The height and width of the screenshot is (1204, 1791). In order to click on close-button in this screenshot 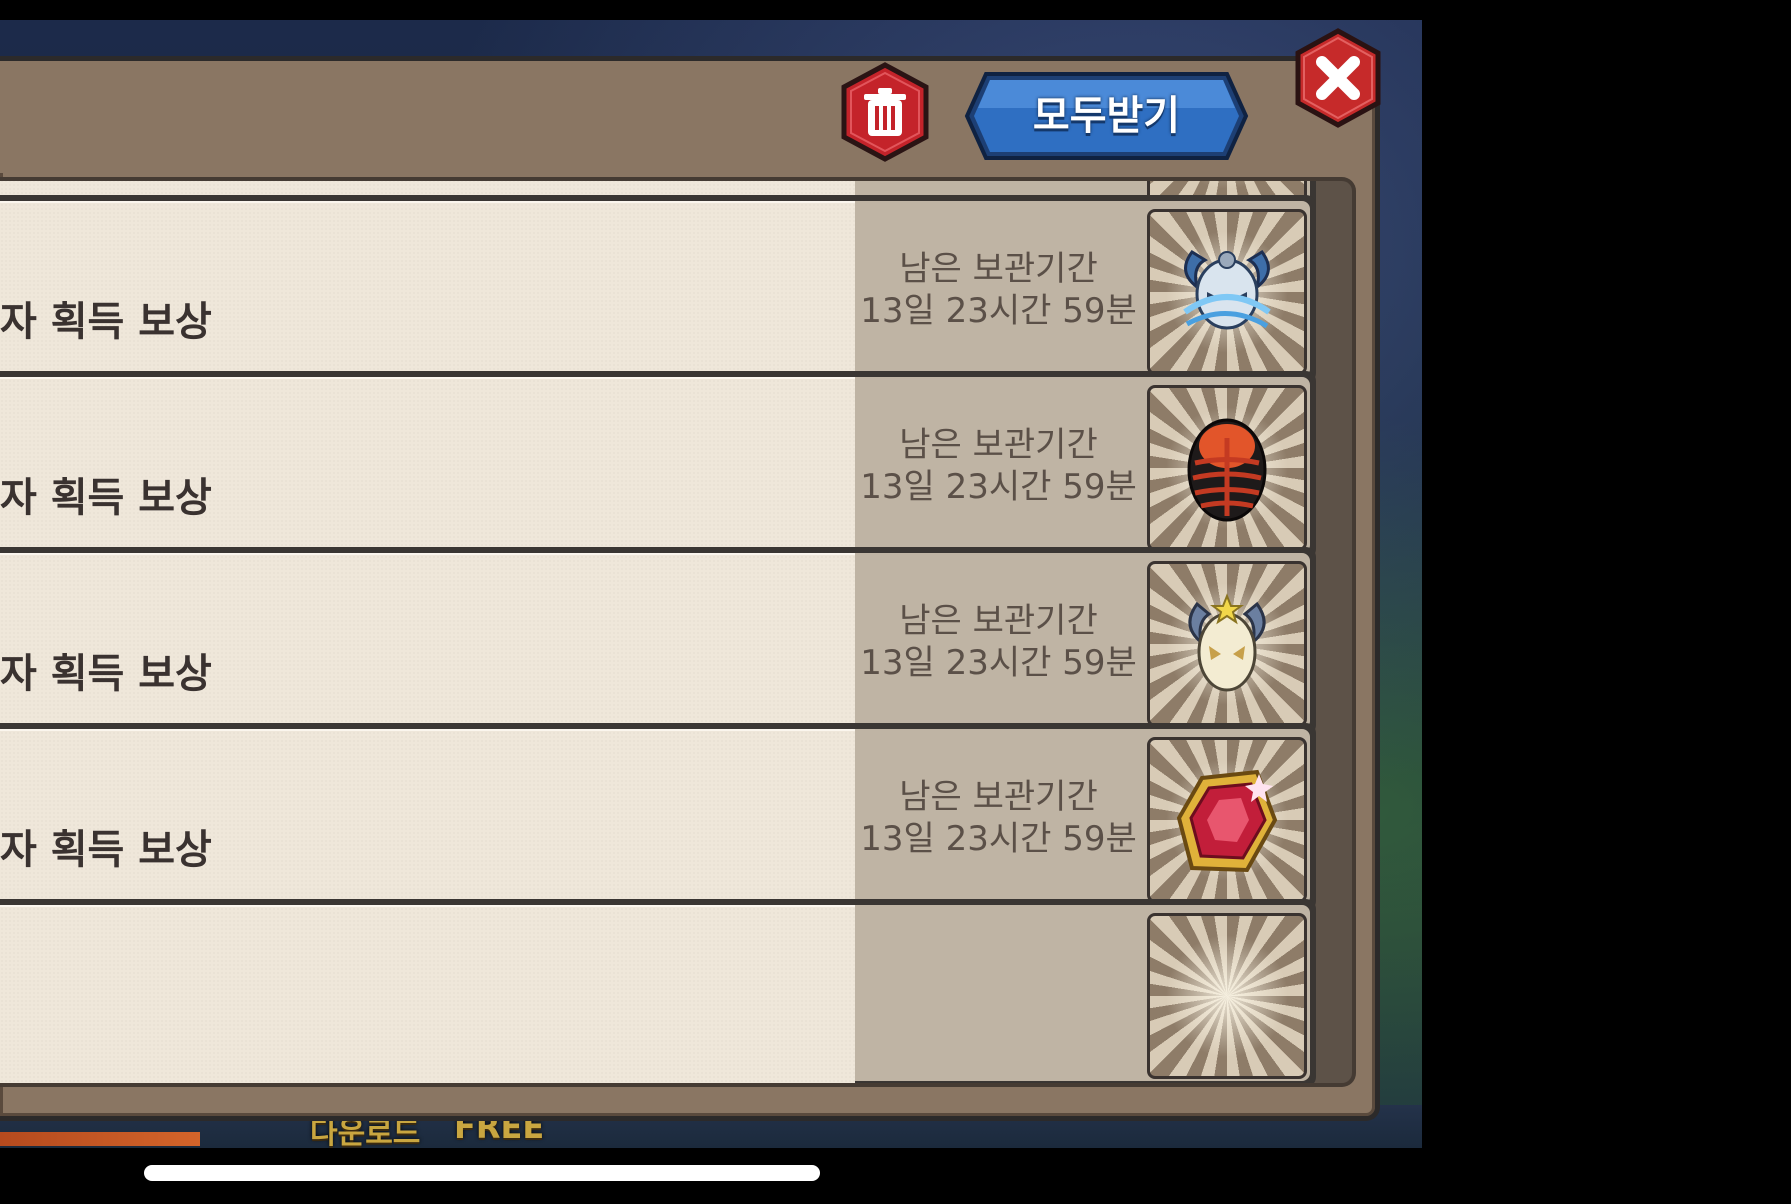, I will do `click(1338, 78)`.